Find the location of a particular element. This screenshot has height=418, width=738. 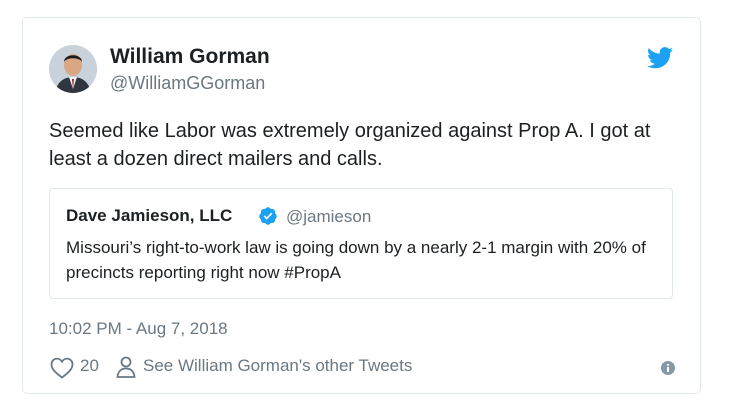

tweet-actions: 20 See William Gorman's other Tweets is located at coordinates (364, 367).